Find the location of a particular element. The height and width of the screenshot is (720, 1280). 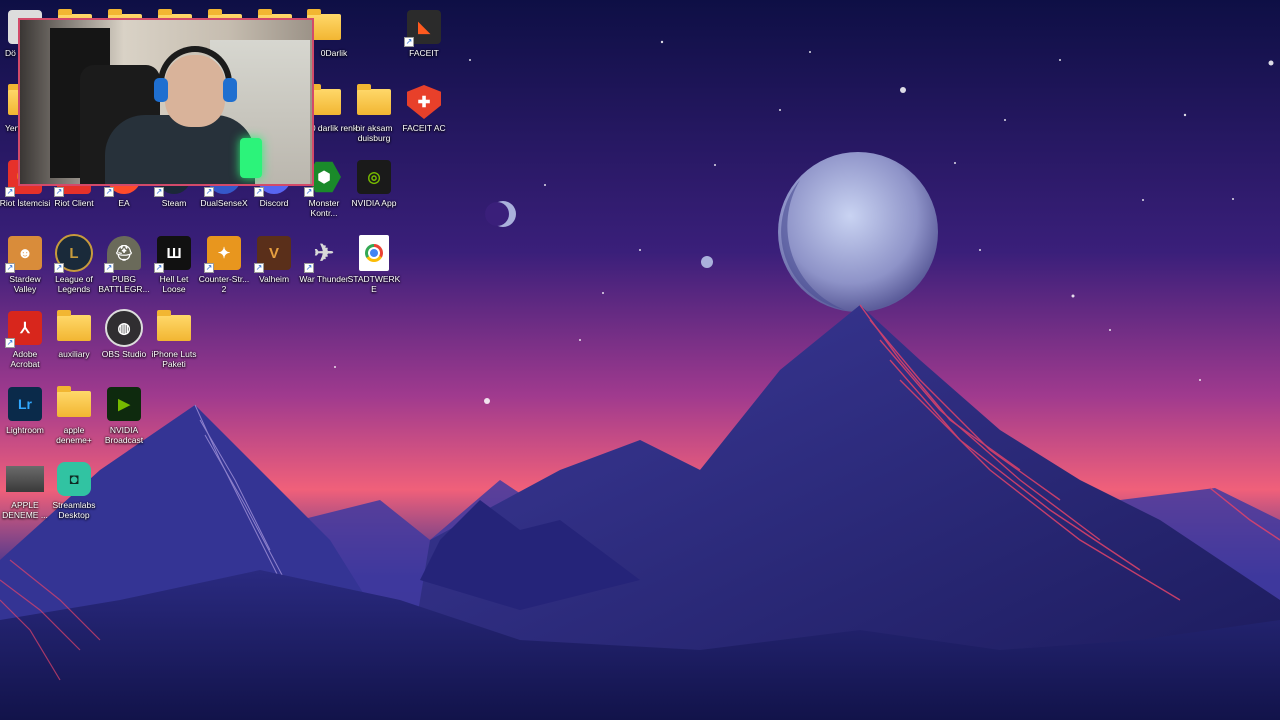

webcam-microphone is located at coordinates (251, 158).